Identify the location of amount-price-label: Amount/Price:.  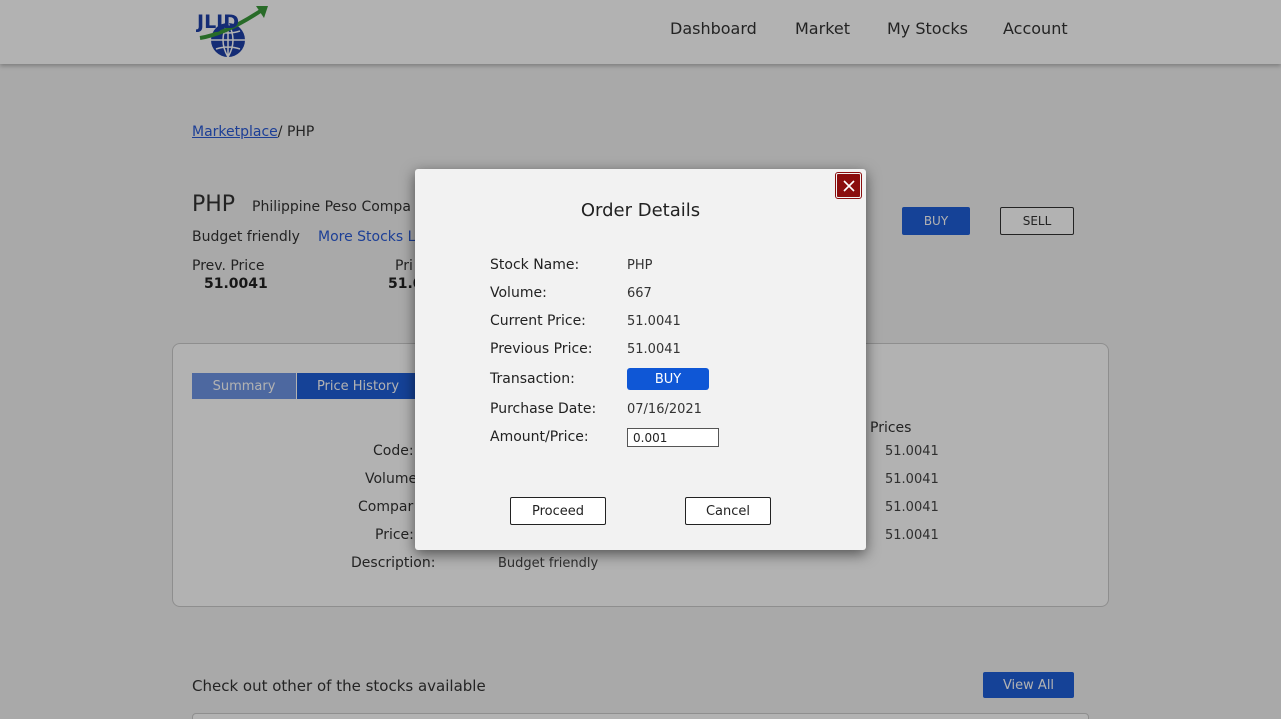
(539, 437).